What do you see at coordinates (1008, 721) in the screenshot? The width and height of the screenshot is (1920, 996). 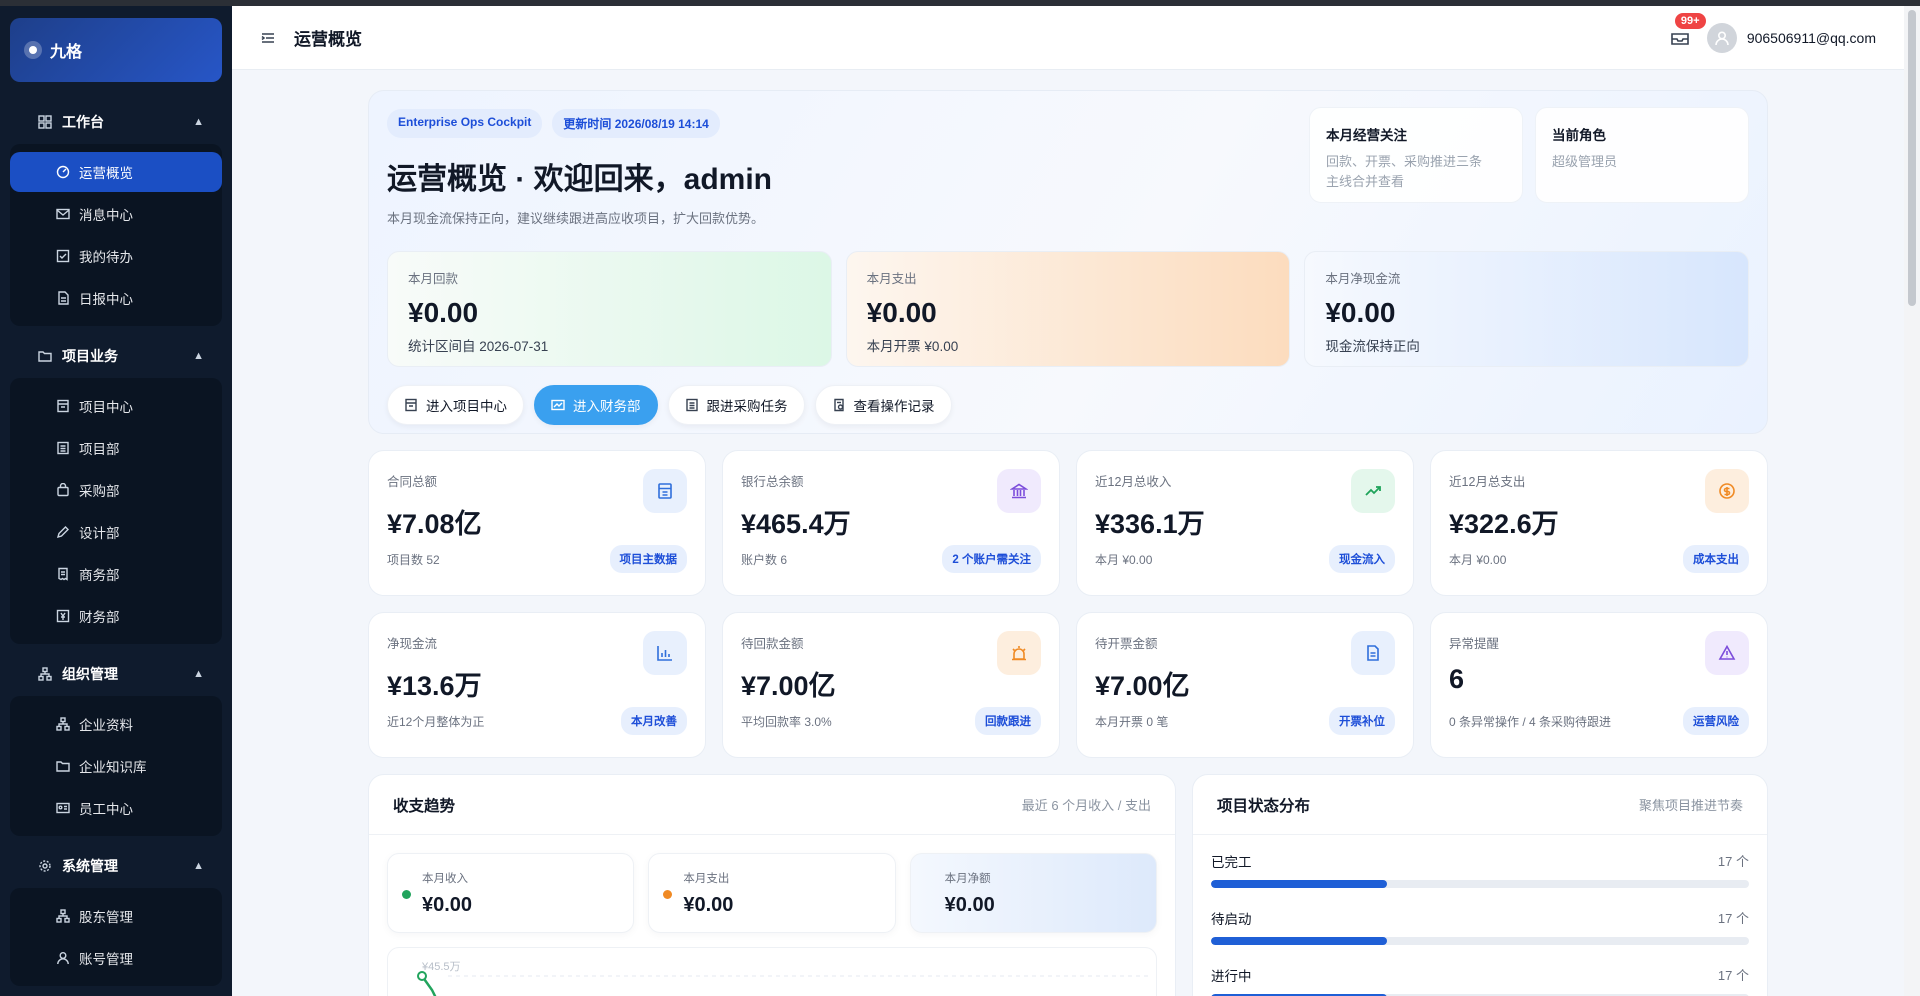 I see `stat-tag: 回款跟进` at bounding box center [1008, 721].